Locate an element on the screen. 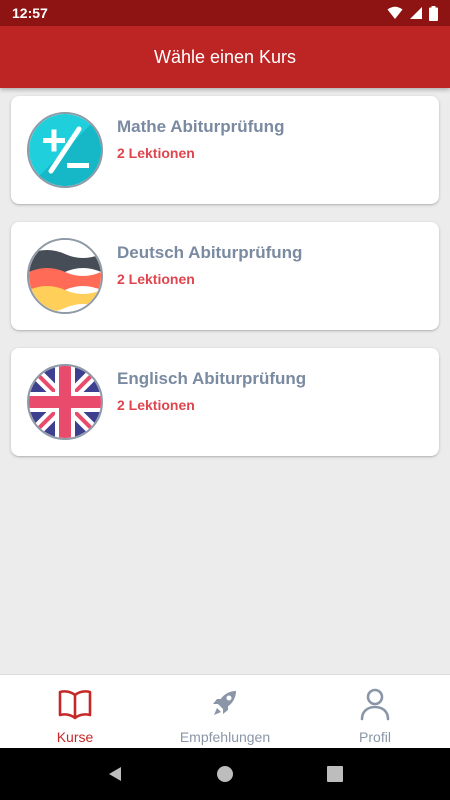 The width and height of the screenshot is (450, 800). germany-flag-icon is located at coordinates (65, 276).